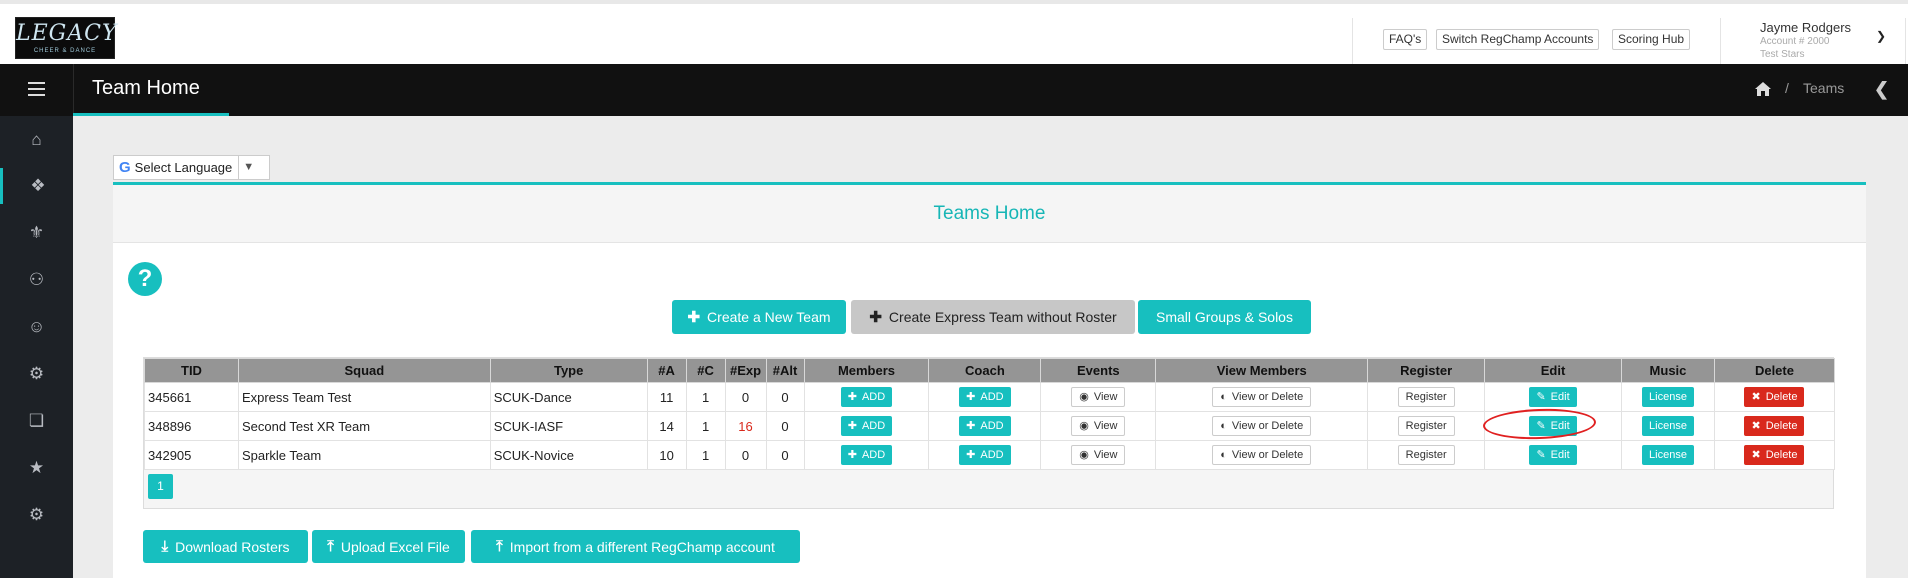 This screenshot has width=1908, height=578. Describe the element at coordinates (954, 90) in the screenshot. I see `page-title-bar: Team Home / Teams ❮` at that location.